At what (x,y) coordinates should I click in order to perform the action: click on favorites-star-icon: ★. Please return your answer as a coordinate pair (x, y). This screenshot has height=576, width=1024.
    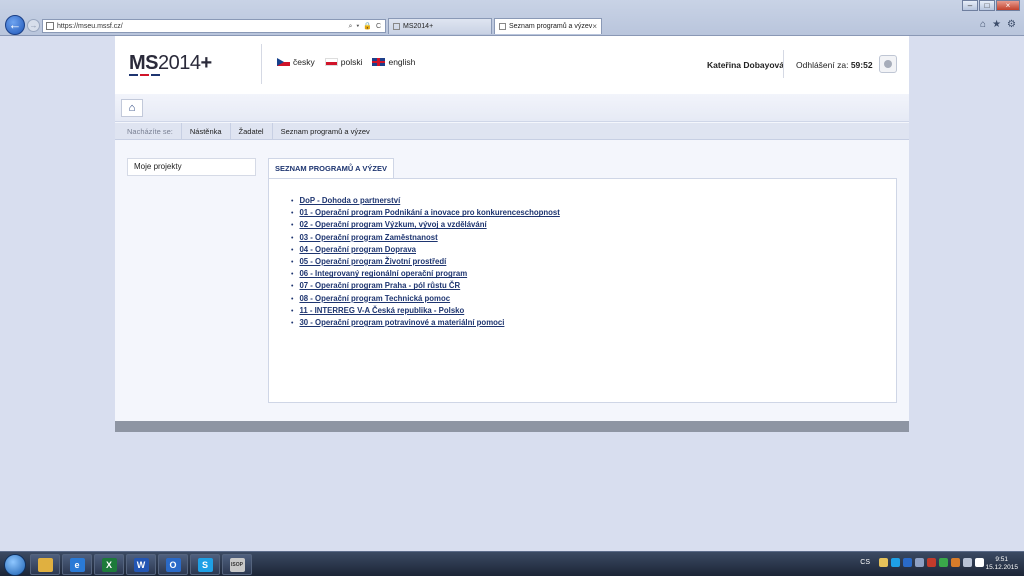
    Looking at the image, I should click on (996, 24).